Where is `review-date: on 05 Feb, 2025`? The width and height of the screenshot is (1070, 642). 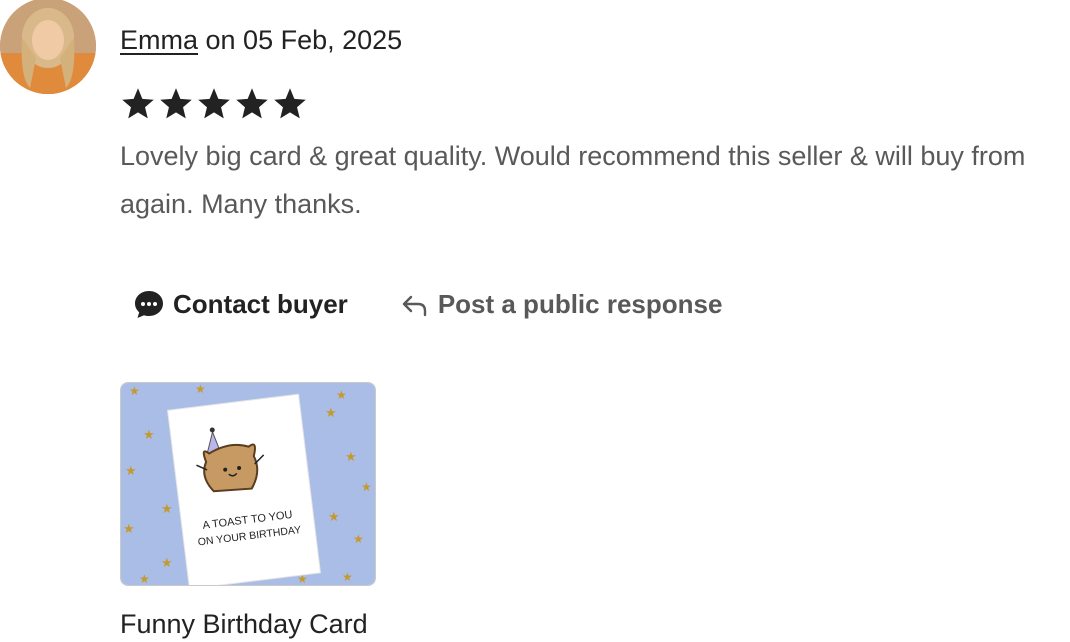
review-date: on 05 Feb, 2025 is located at coordinates (300, 40).